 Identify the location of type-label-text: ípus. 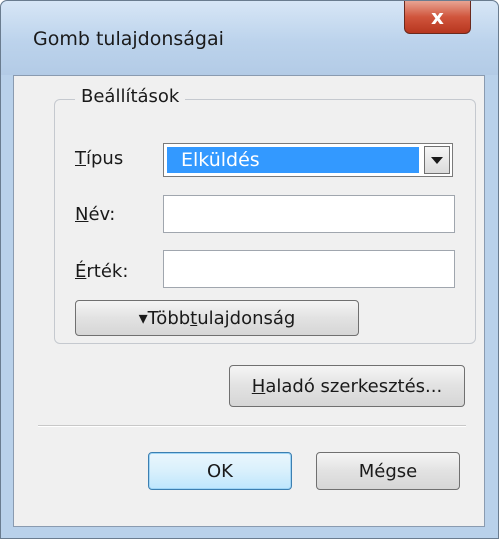
(105, 158).